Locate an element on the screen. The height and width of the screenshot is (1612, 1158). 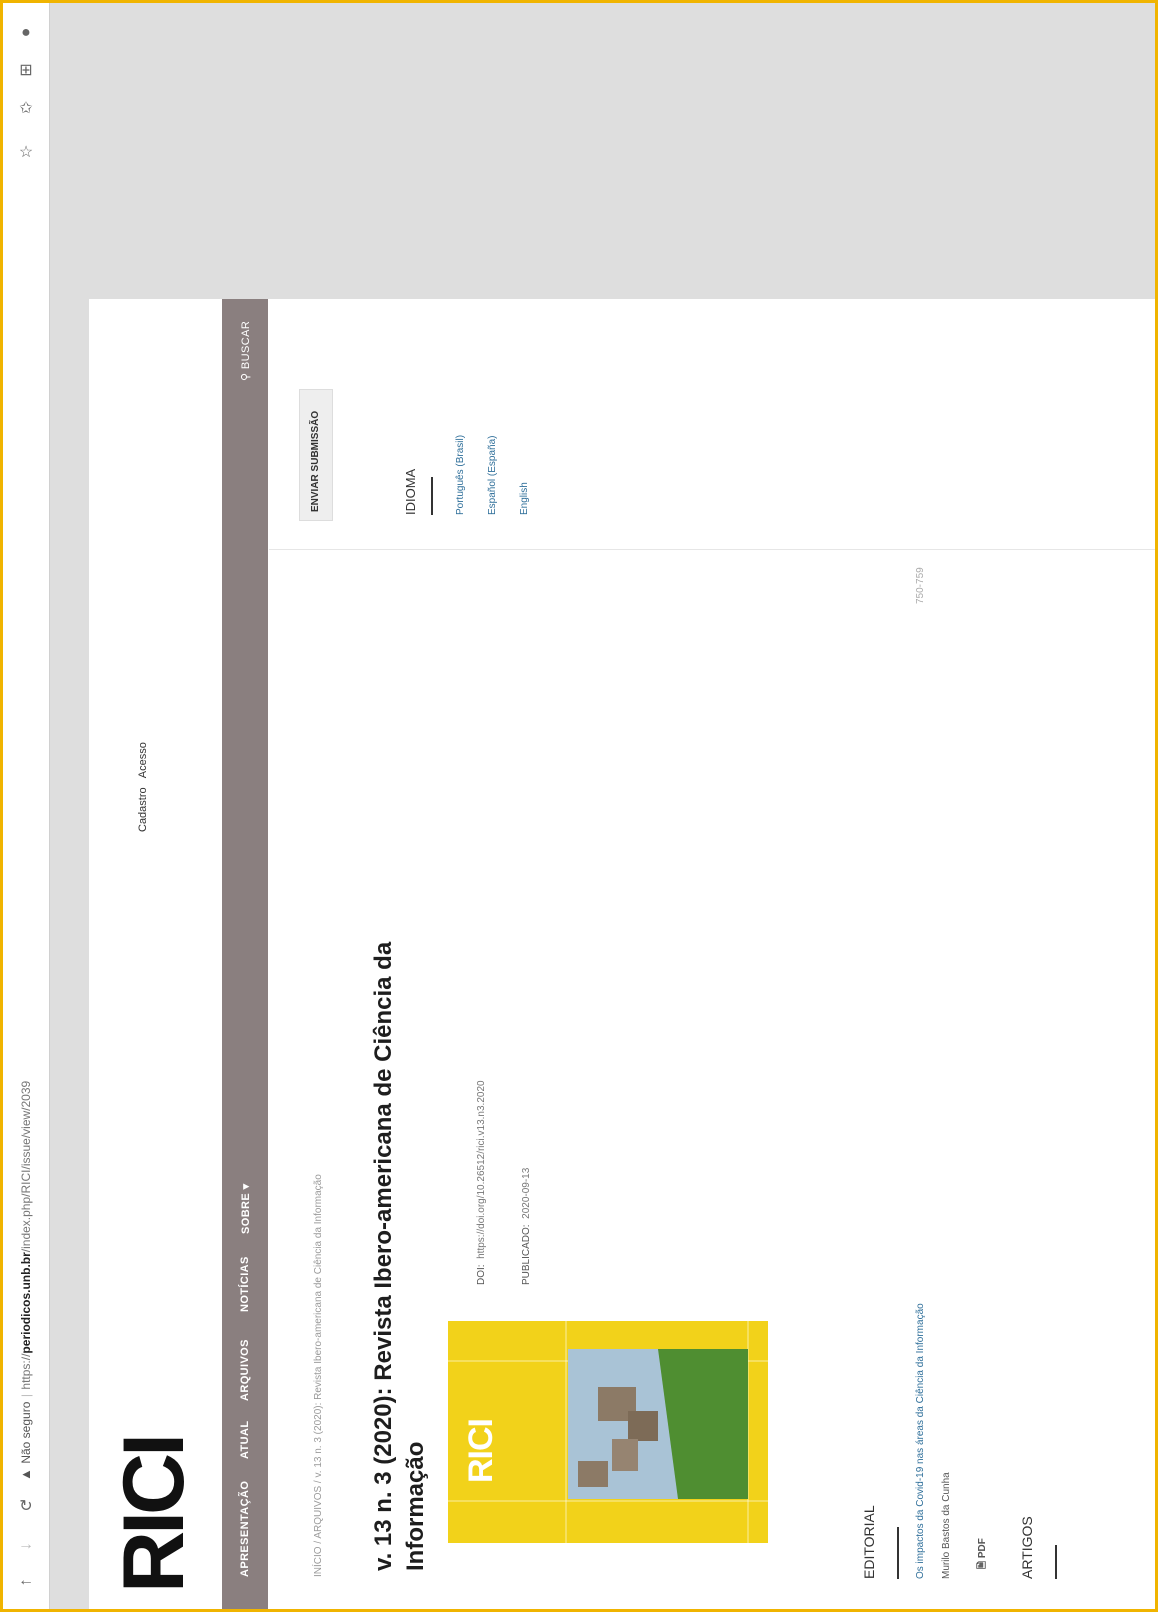
issue-title-line-2: Informação is located at coordinates (415, 1506).